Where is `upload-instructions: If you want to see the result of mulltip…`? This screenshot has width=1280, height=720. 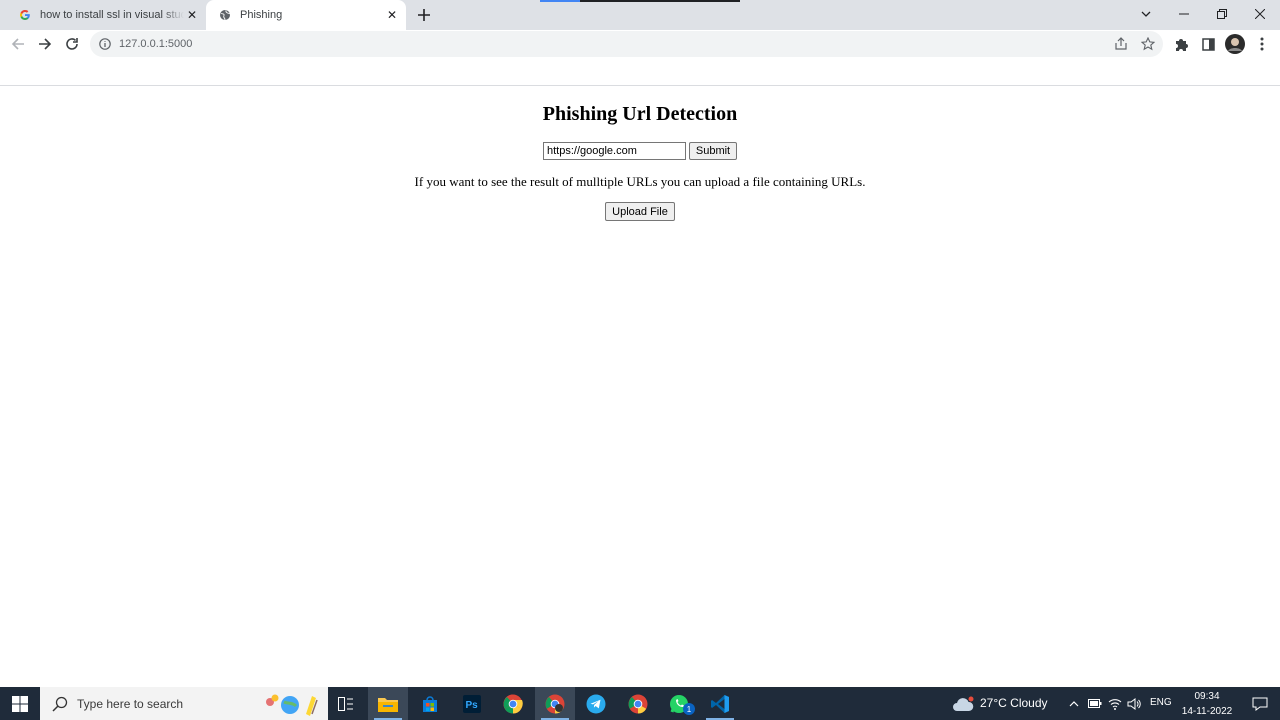
upload-instructions: If you want to see the result of mulltip… is located at coordinates (640, 181).